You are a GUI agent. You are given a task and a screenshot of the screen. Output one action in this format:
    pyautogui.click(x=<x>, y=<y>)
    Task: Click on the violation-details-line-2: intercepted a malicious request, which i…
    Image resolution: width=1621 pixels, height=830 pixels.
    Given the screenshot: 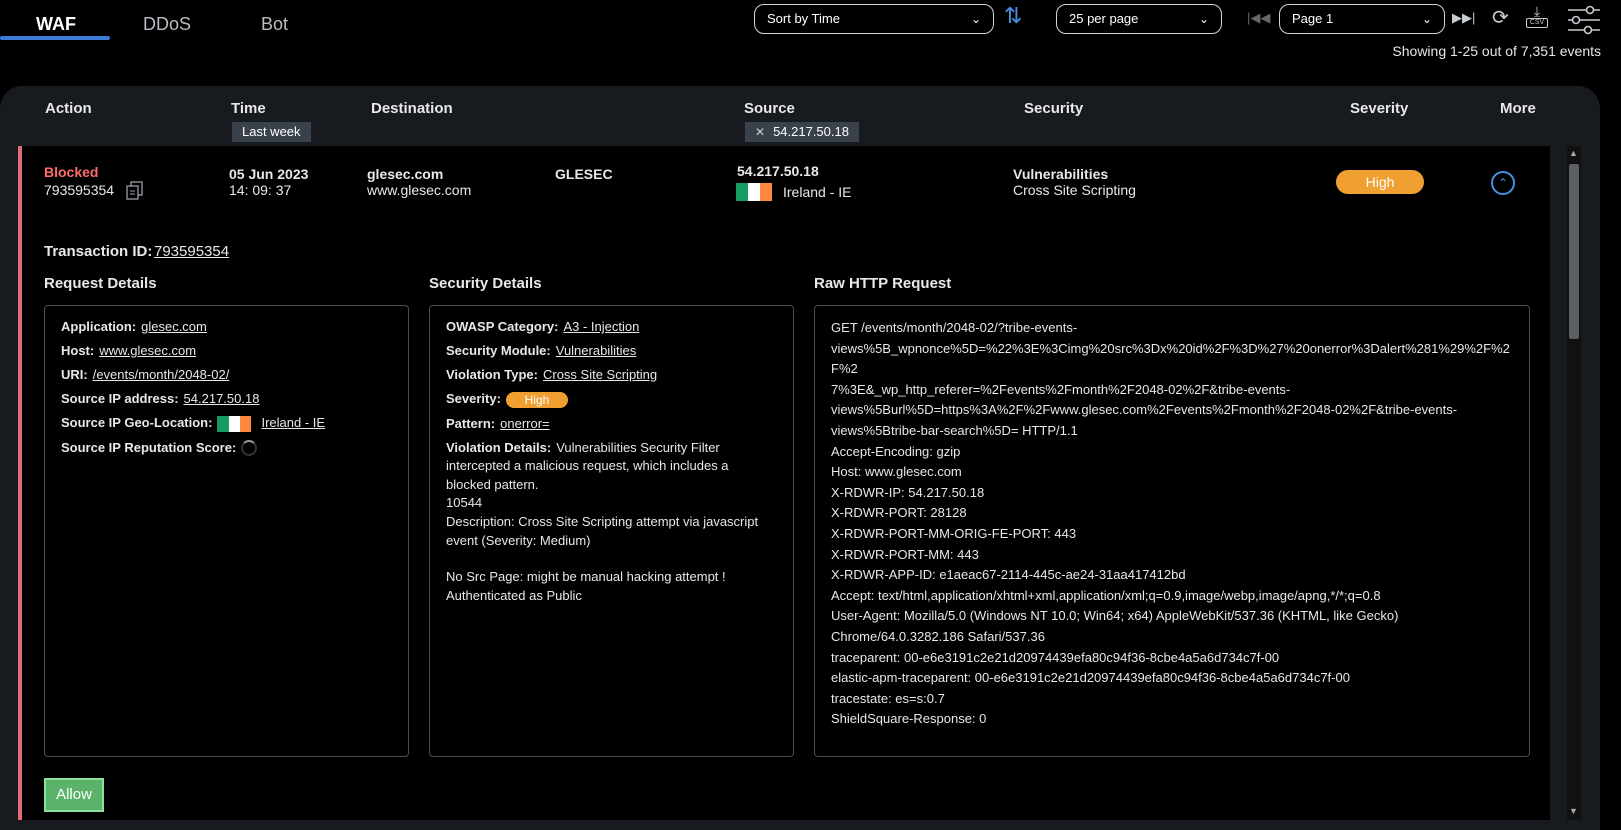 What is the action you would take?
    pyautogui.click(x=587, y=466)
    